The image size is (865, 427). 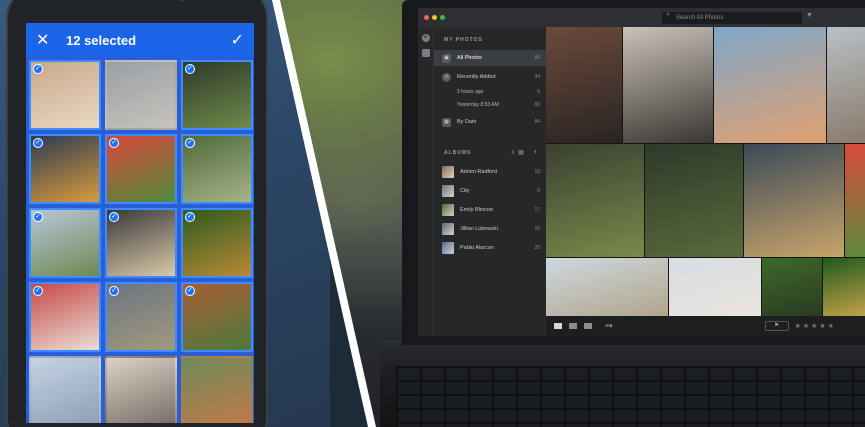 I want to click on grid-view-icon, so click(x=558, y=326).